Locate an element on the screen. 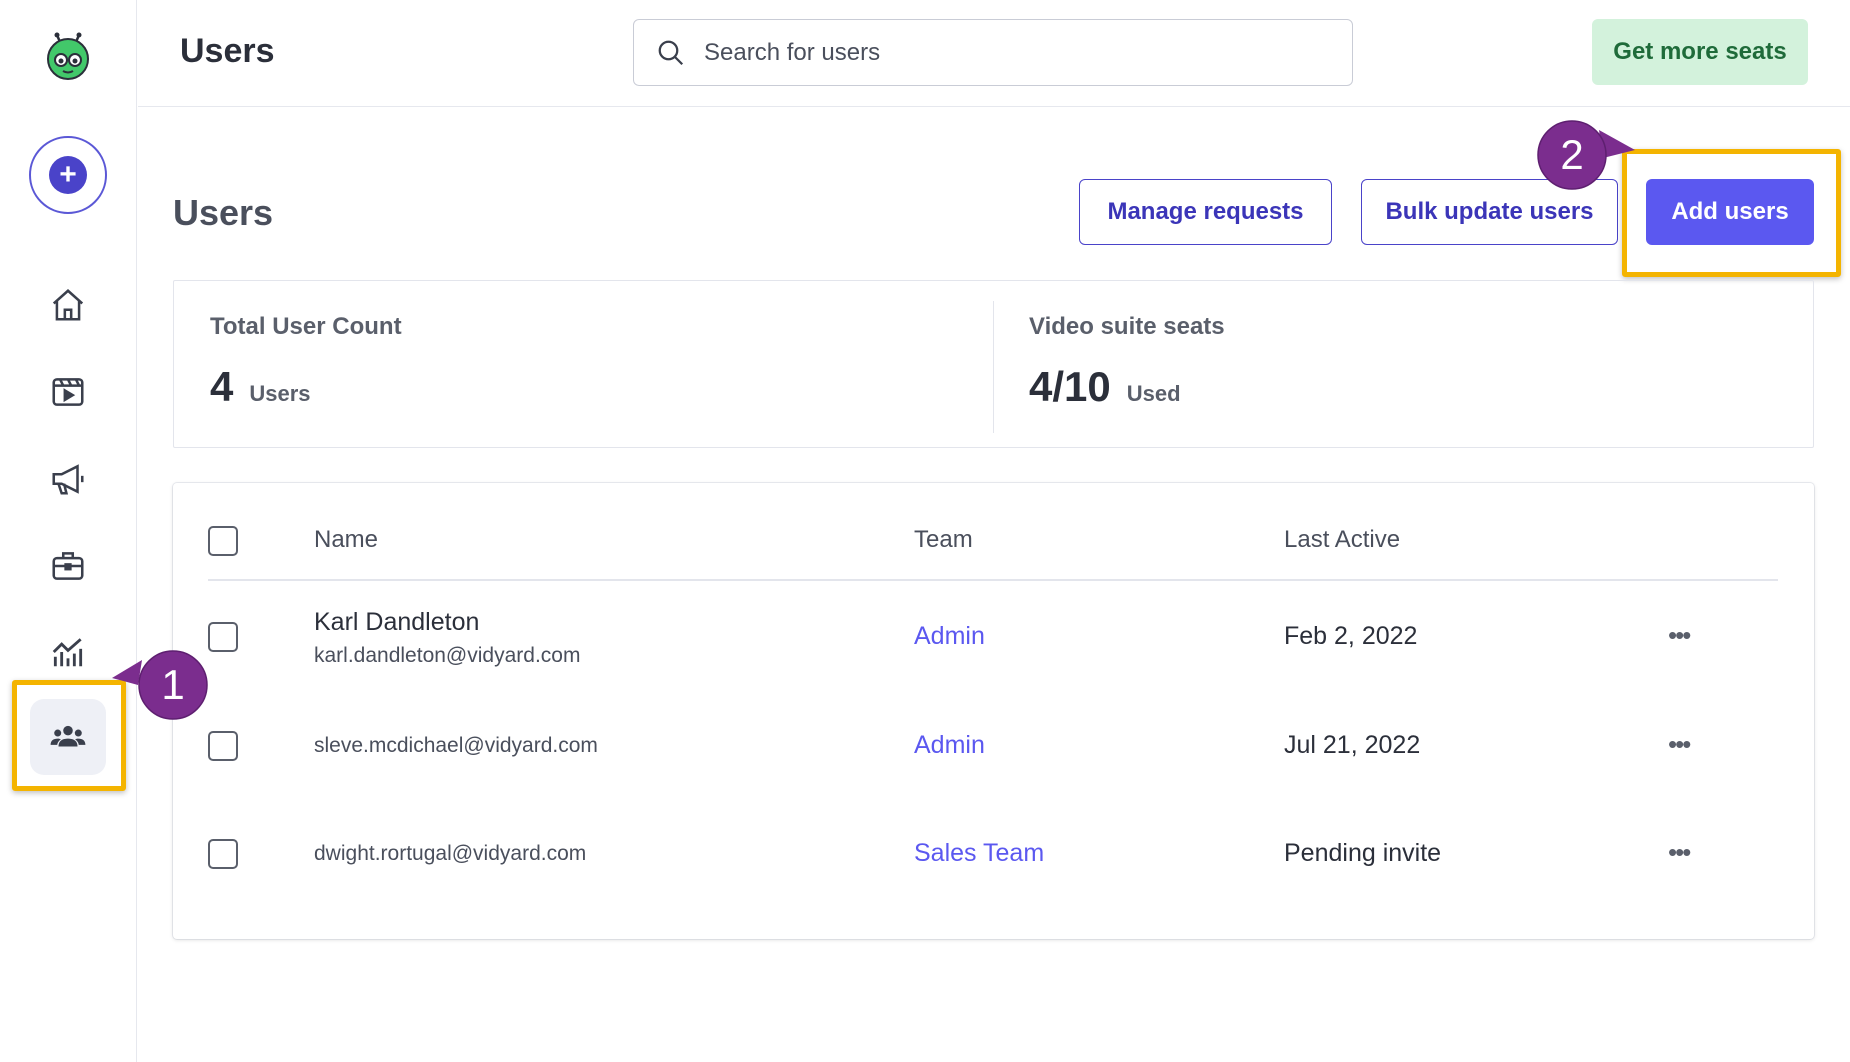 Image resolution: width=1850 pixels, height=1062 pixels. callout-step-2: 2 is located at coordinates (1586, 155).